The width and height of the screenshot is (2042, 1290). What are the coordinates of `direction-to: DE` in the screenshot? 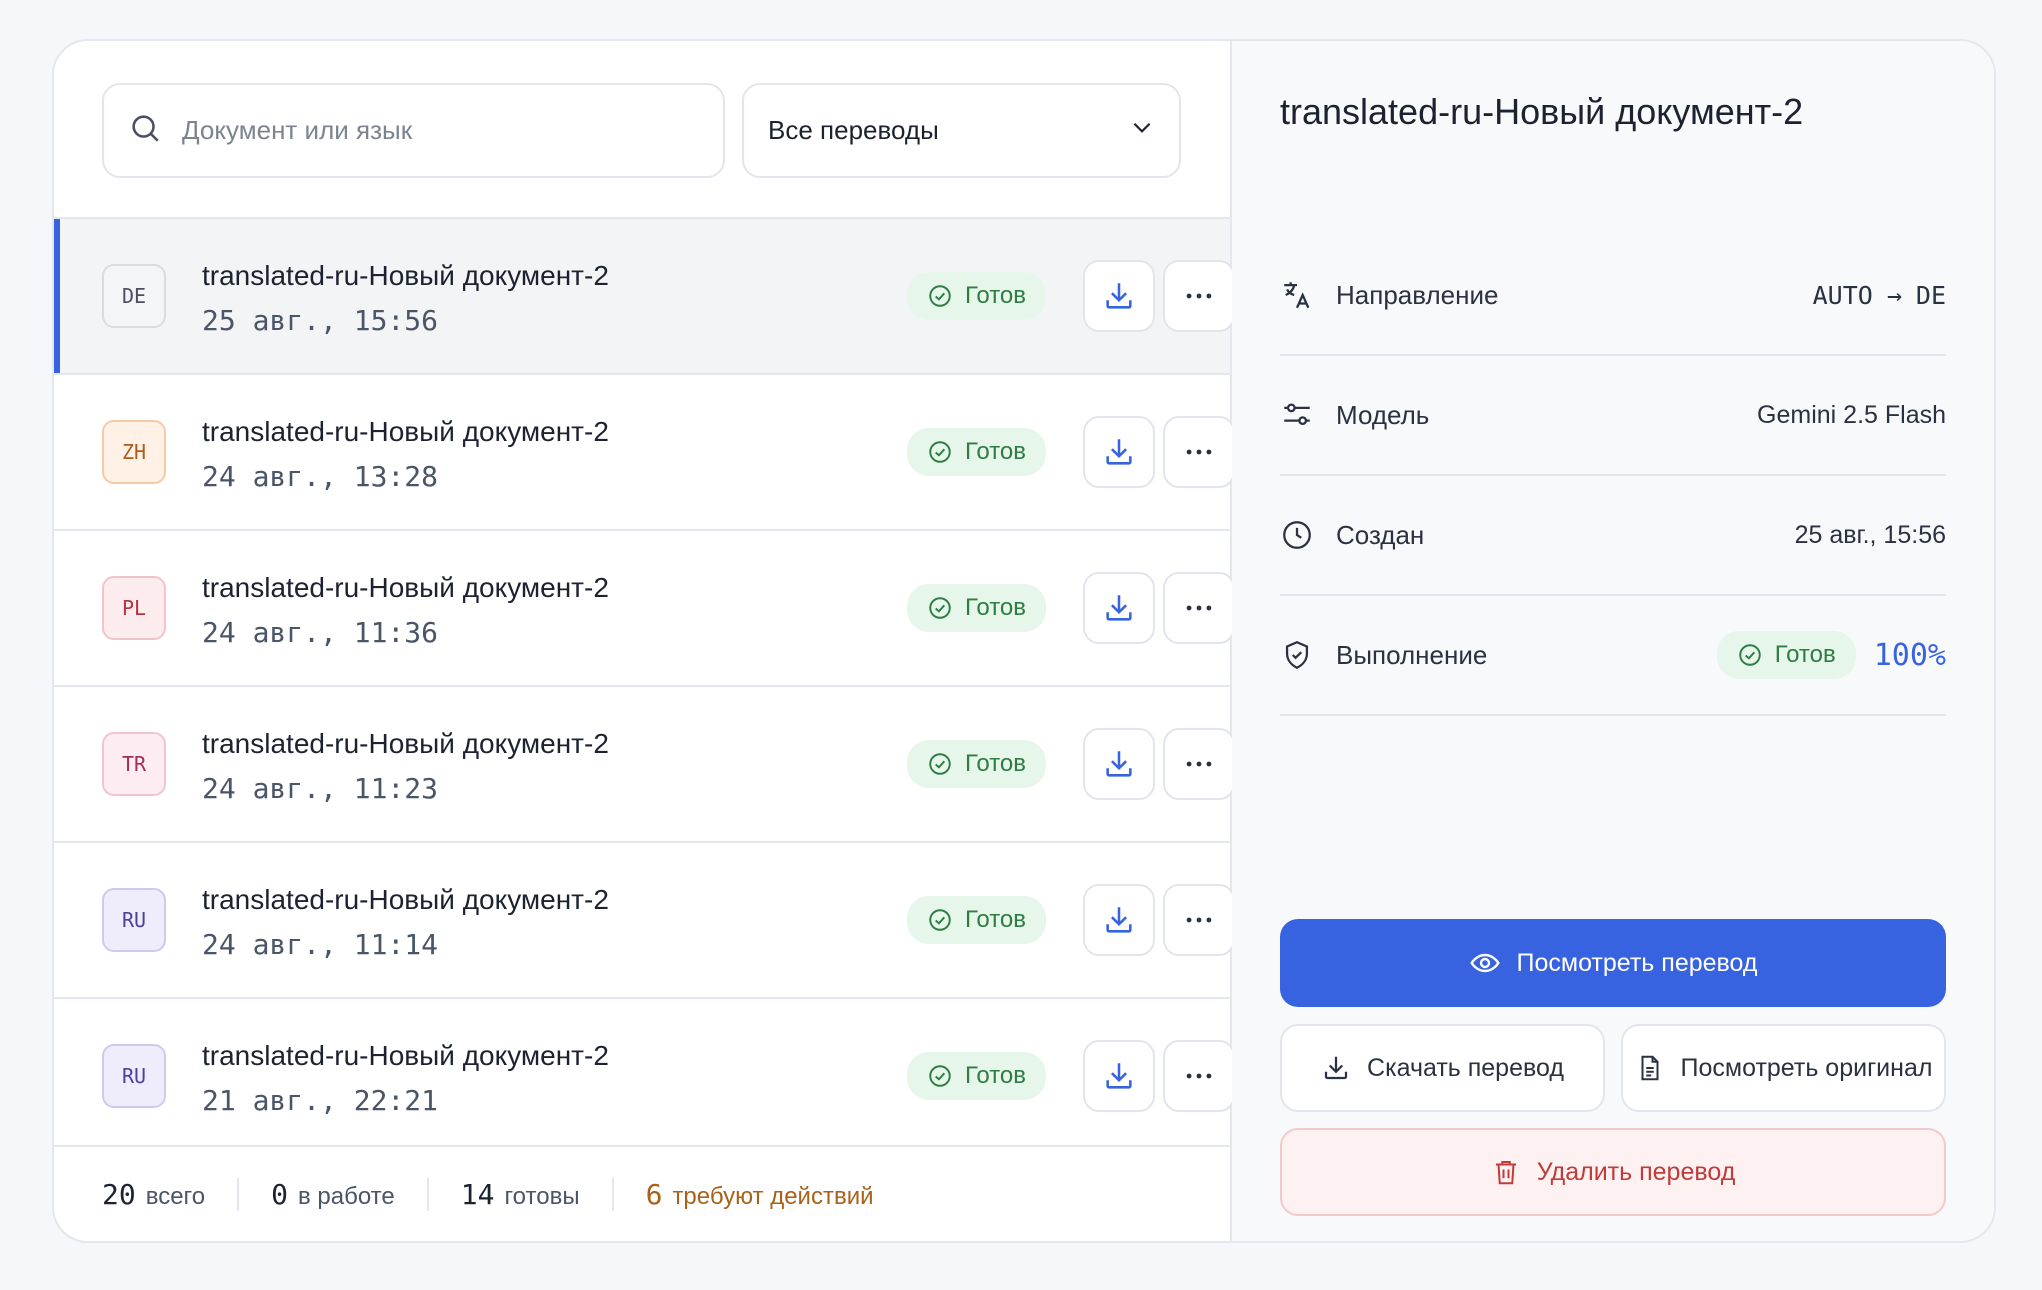 It's located at (1930, 295).